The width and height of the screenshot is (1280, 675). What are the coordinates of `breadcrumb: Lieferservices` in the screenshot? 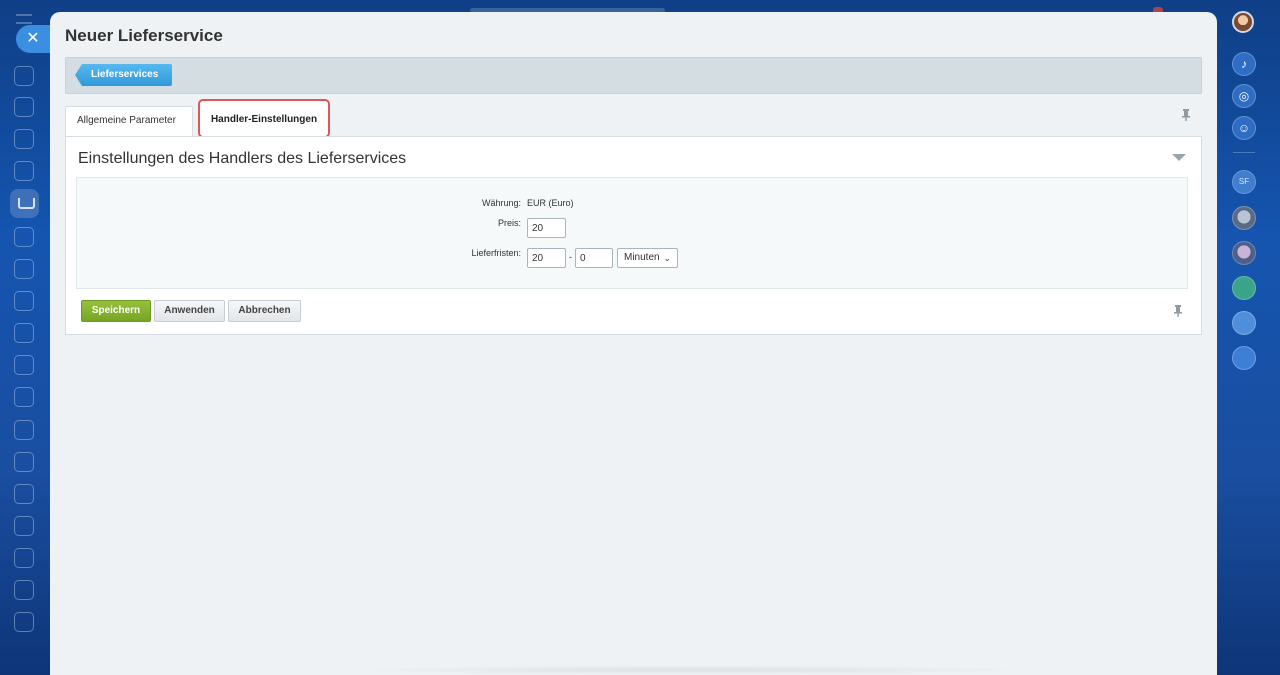 It's located at (633, 75).